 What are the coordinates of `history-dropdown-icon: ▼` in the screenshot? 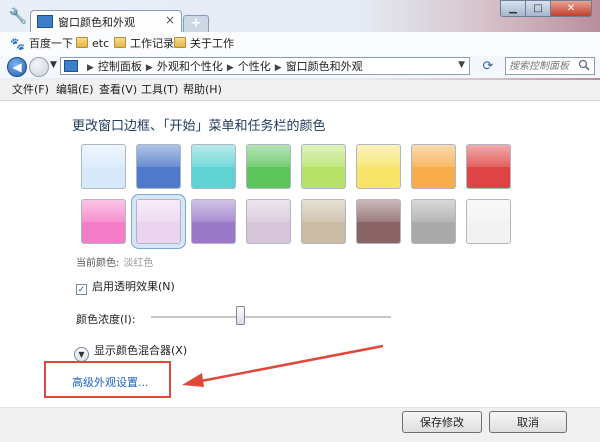 It's located at (53, 65).